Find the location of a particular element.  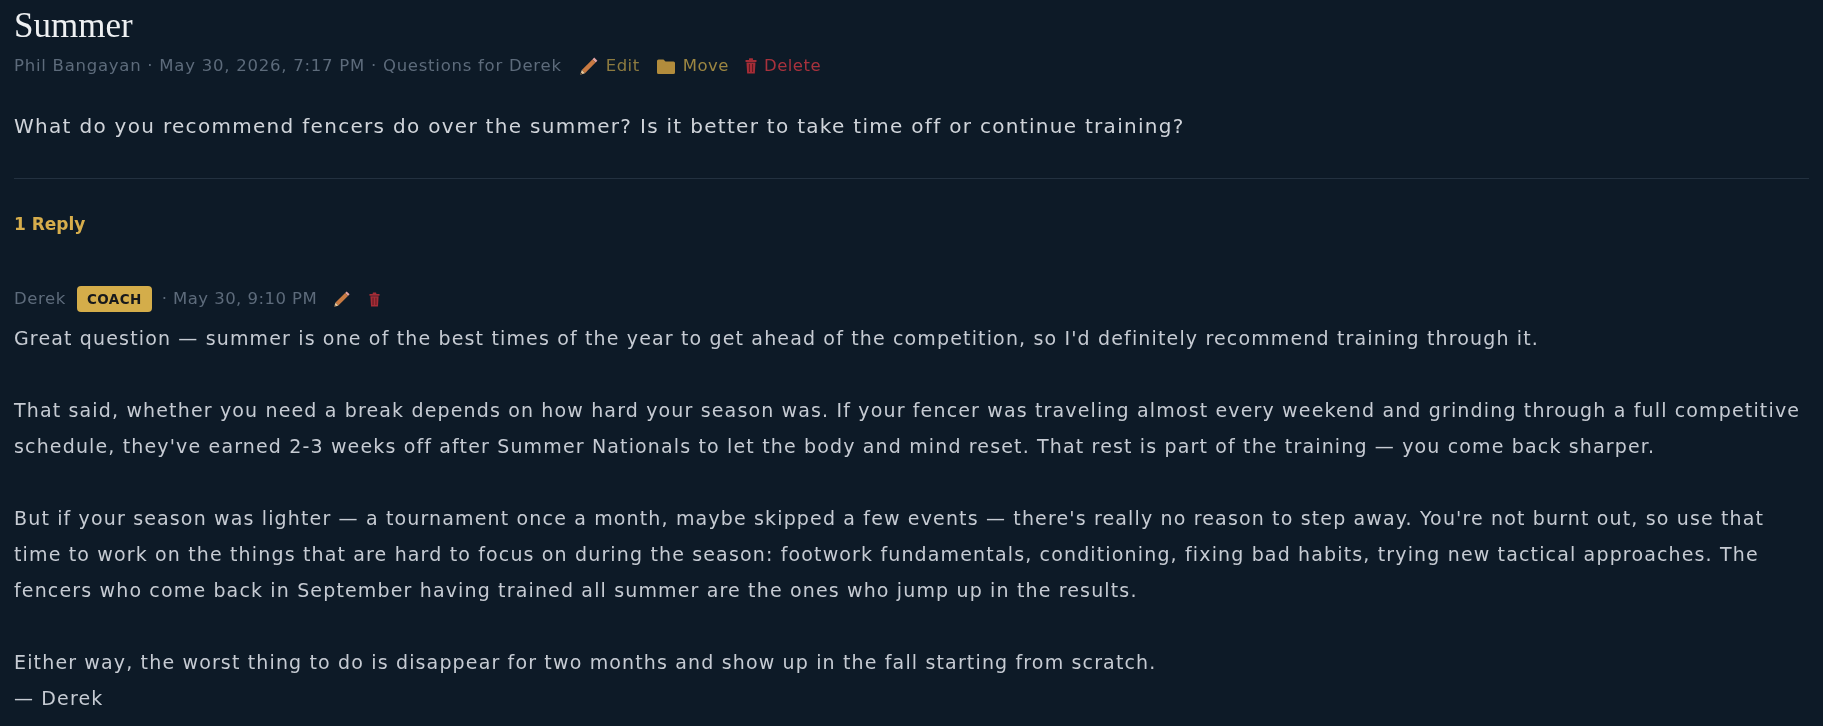

post-meta: Phil Bangayan · May 30, 2026, 7:17 PM · Questions for Derek is located at coordinates (288, 66).